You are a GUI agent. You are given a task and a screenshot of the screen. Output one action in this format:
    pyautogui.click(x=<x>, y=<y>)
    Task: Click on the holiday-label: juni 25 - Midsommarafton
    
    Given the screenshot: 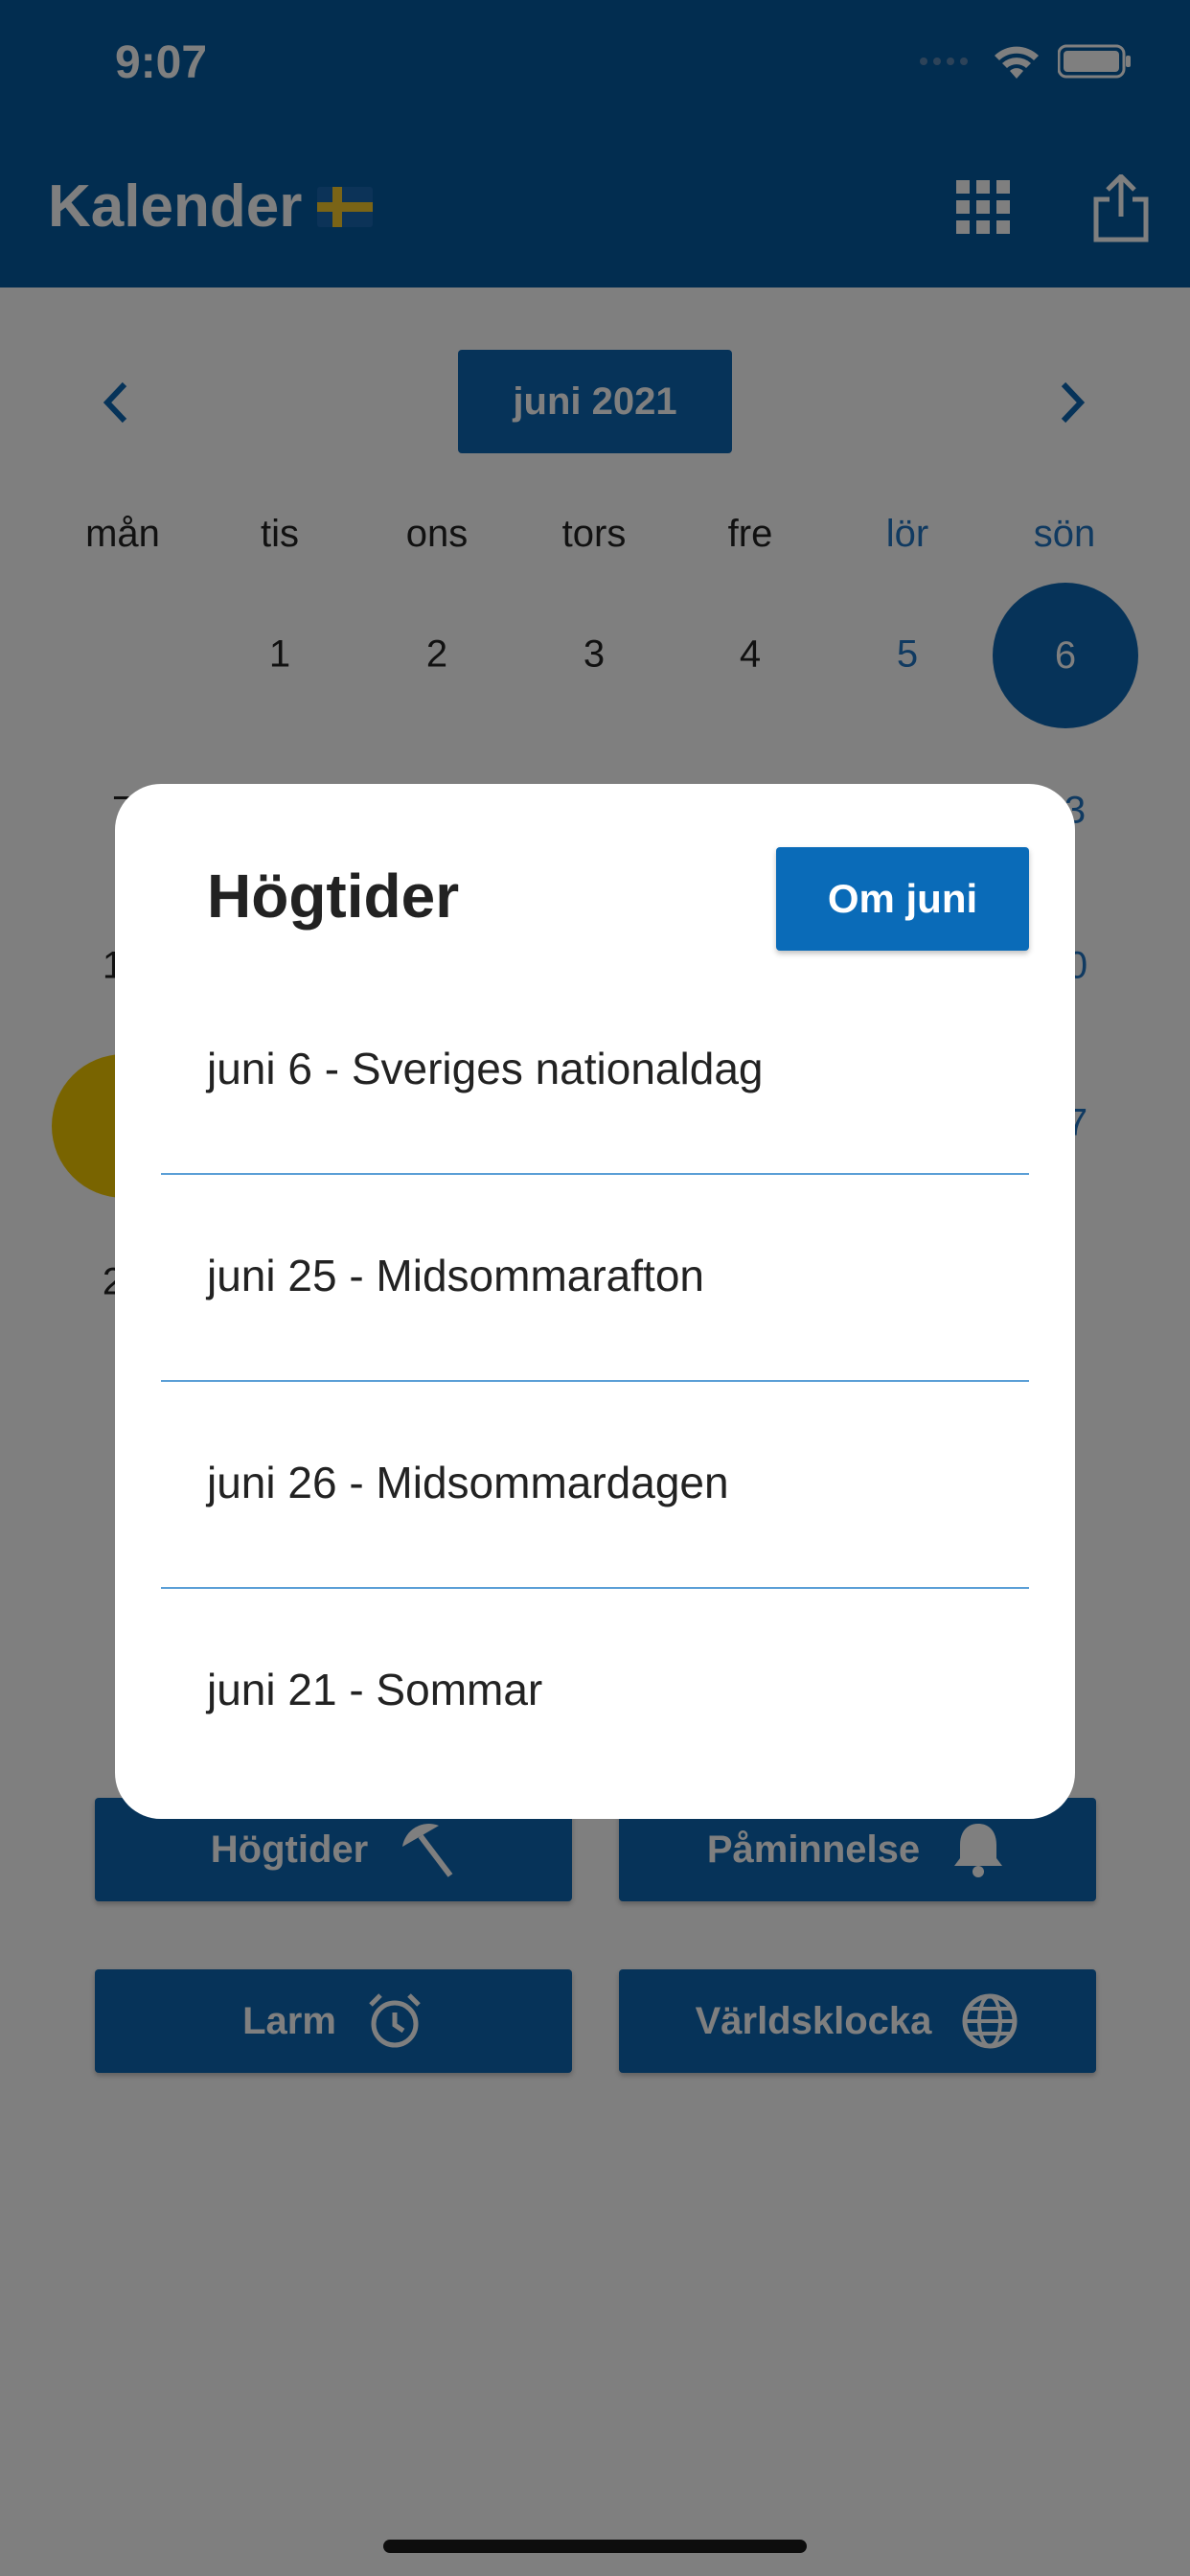 What is the action you would take?
    pyautogui.click(x=456, y=1275)
    